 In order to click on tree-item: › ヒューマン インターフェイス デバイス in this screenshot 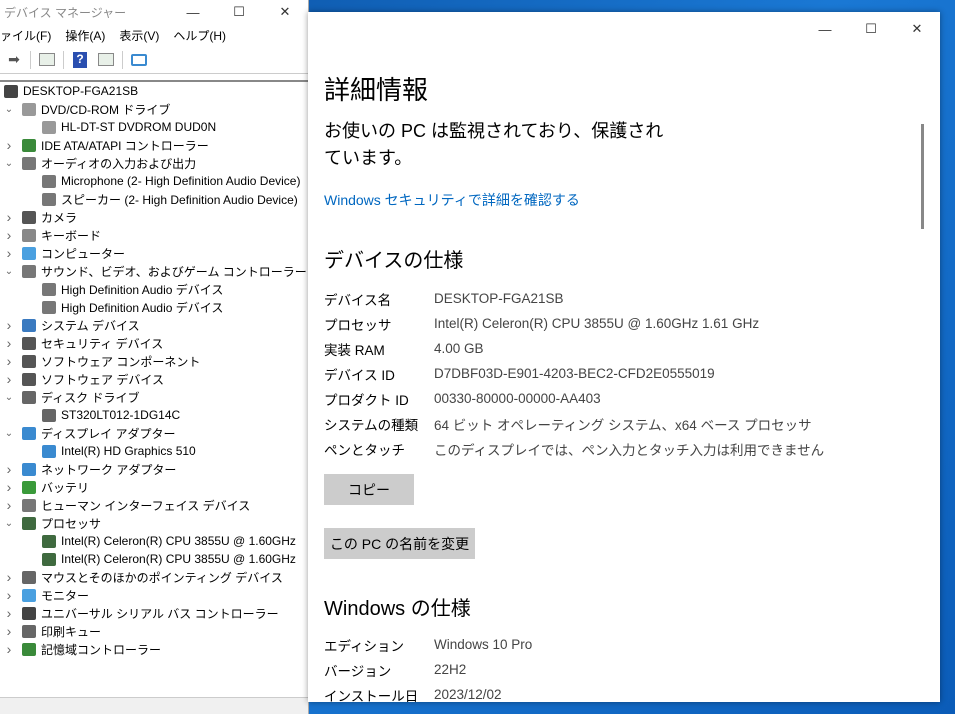, I will do `click(154, 505)`.